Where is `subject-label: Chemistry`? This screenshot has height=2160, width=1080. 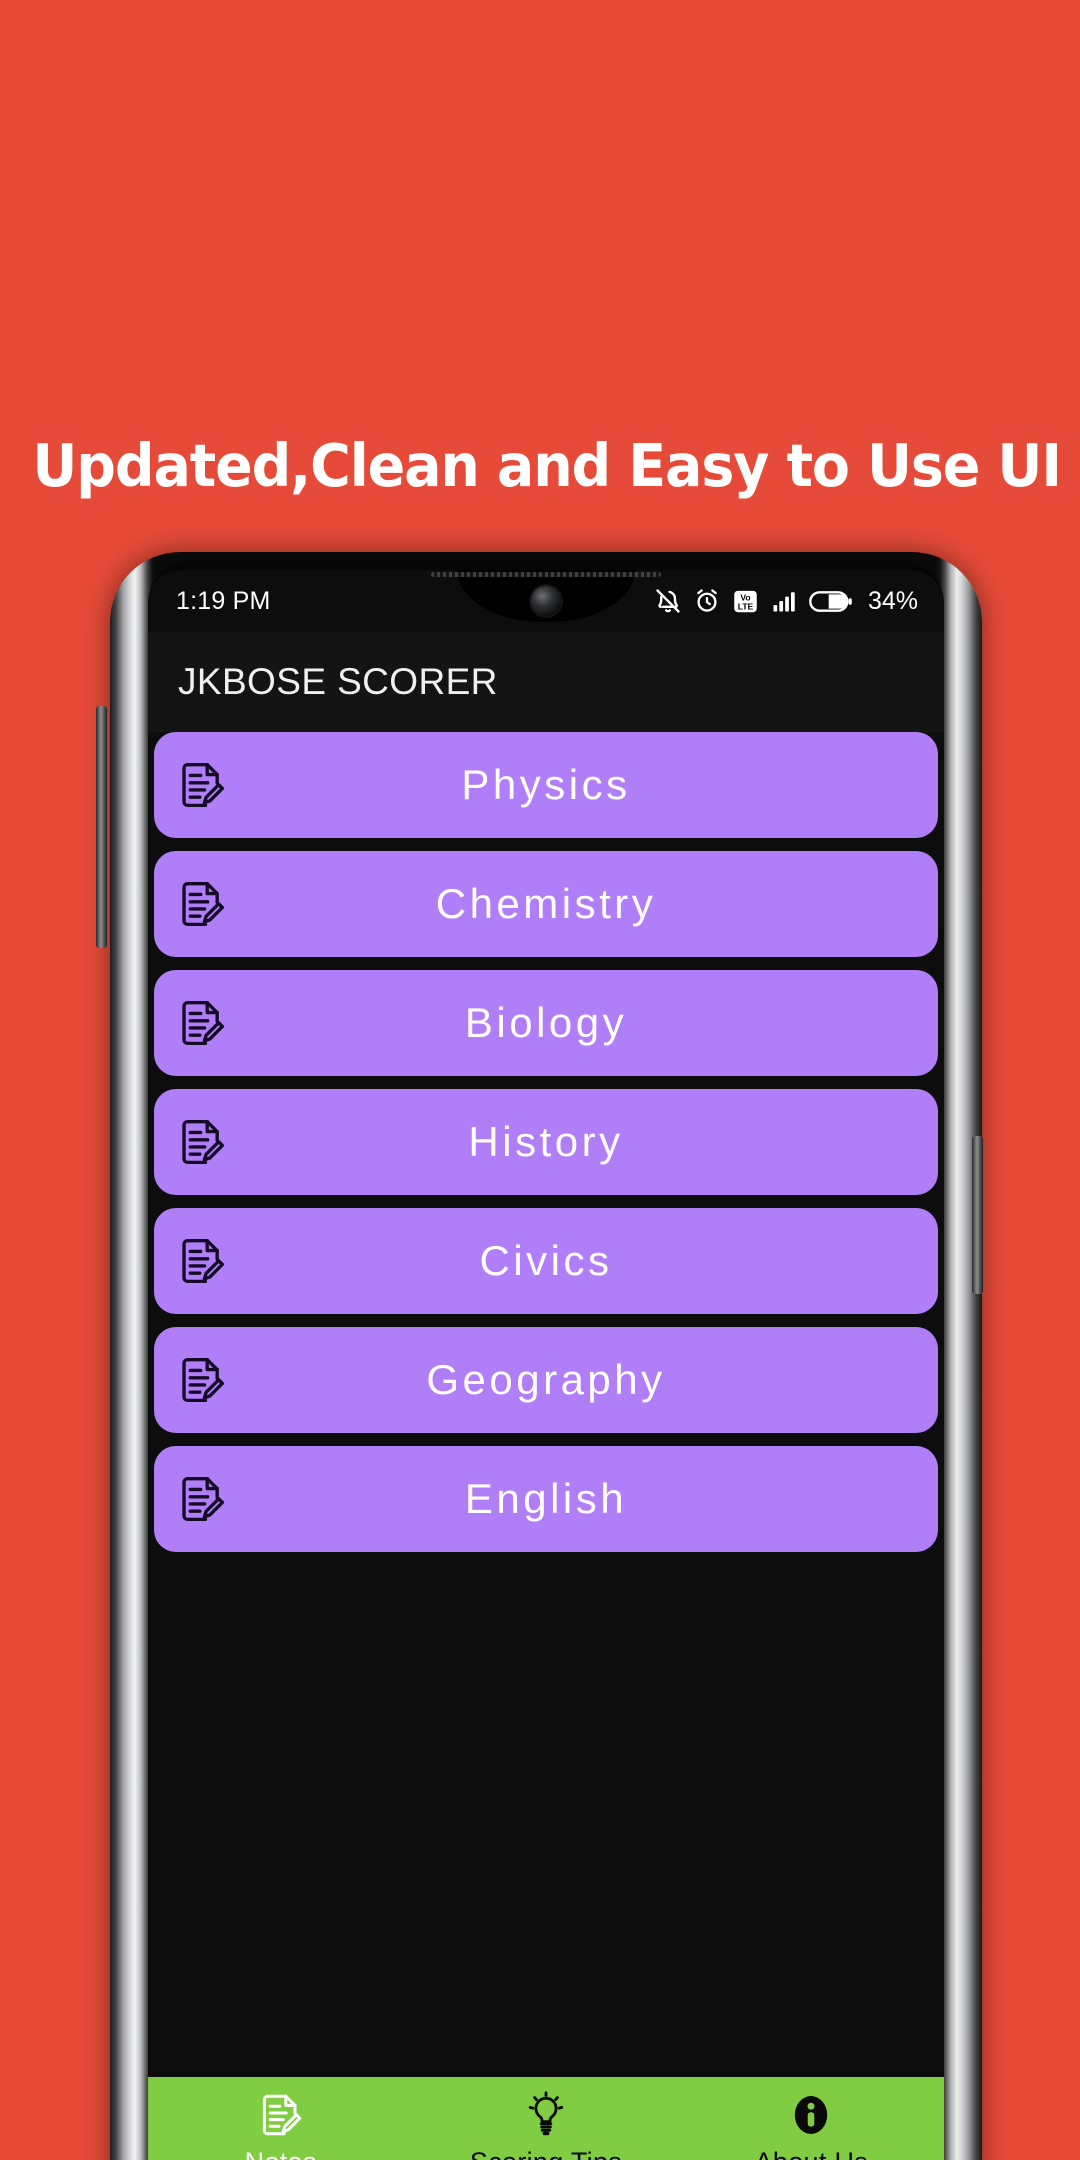
subject-label: Chemistry is located at coordinates (546, 903).